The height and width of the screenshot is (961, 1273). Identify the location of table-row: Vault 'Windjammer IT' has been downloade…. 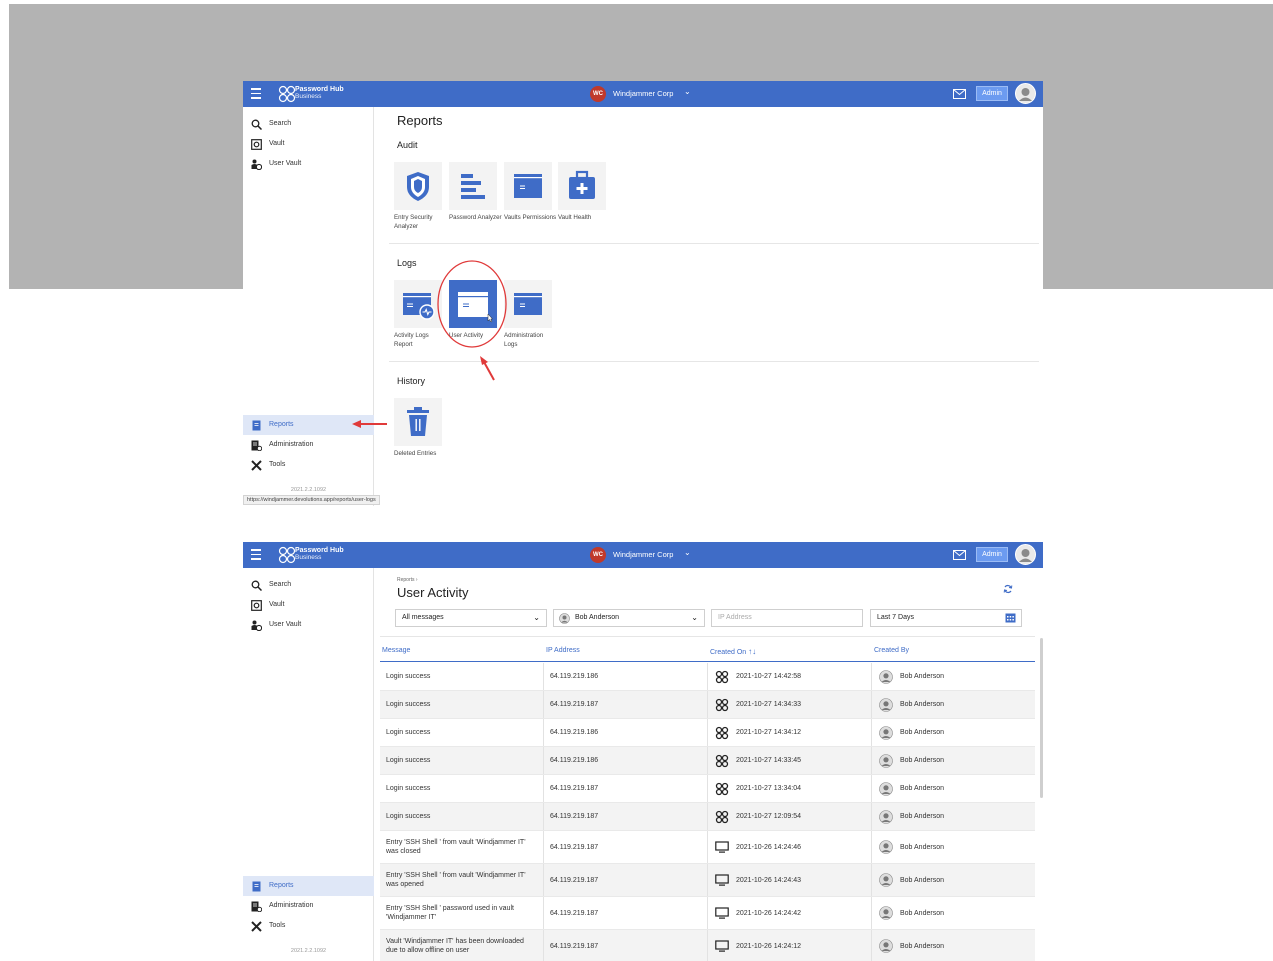
(707, 945).